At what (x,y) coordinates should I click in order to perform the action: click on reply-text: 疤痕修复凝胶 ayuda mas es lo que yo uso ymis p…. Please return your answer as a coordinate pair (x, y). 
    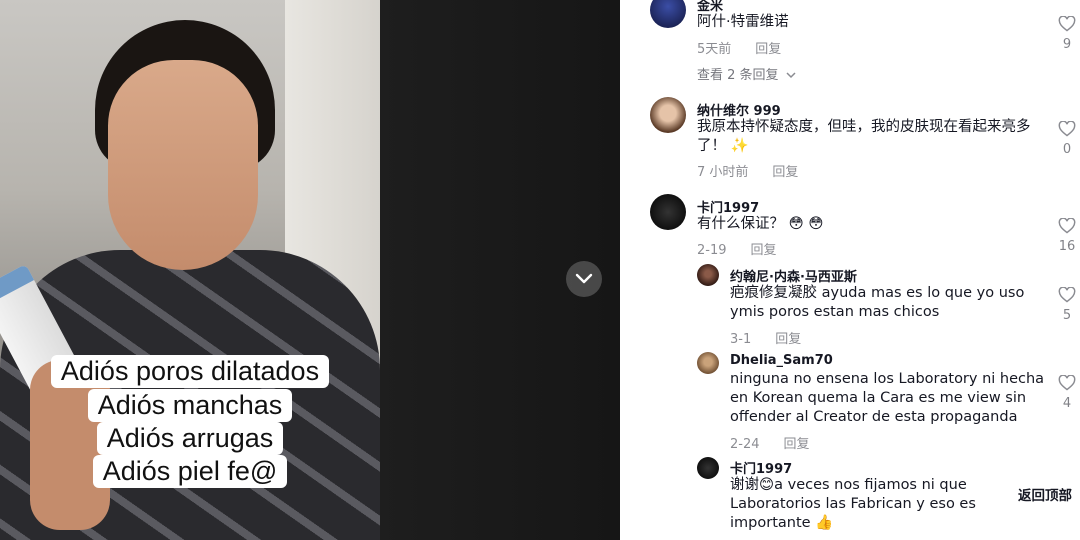
    Looking at the image, I should click on (877, 302).